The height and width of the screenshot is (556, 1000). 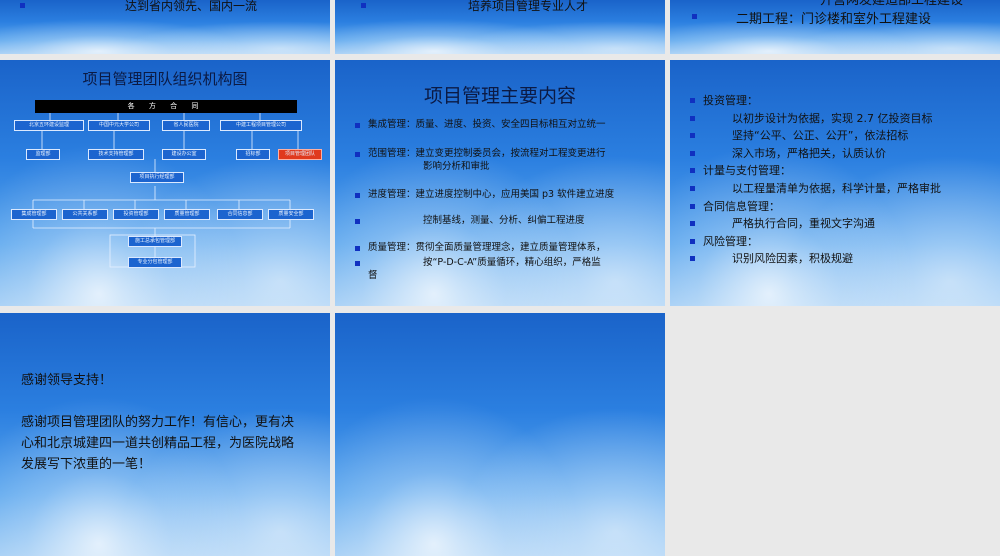 I want to click on org-box-quality: 质量管理部, so click(x=187, y=214).